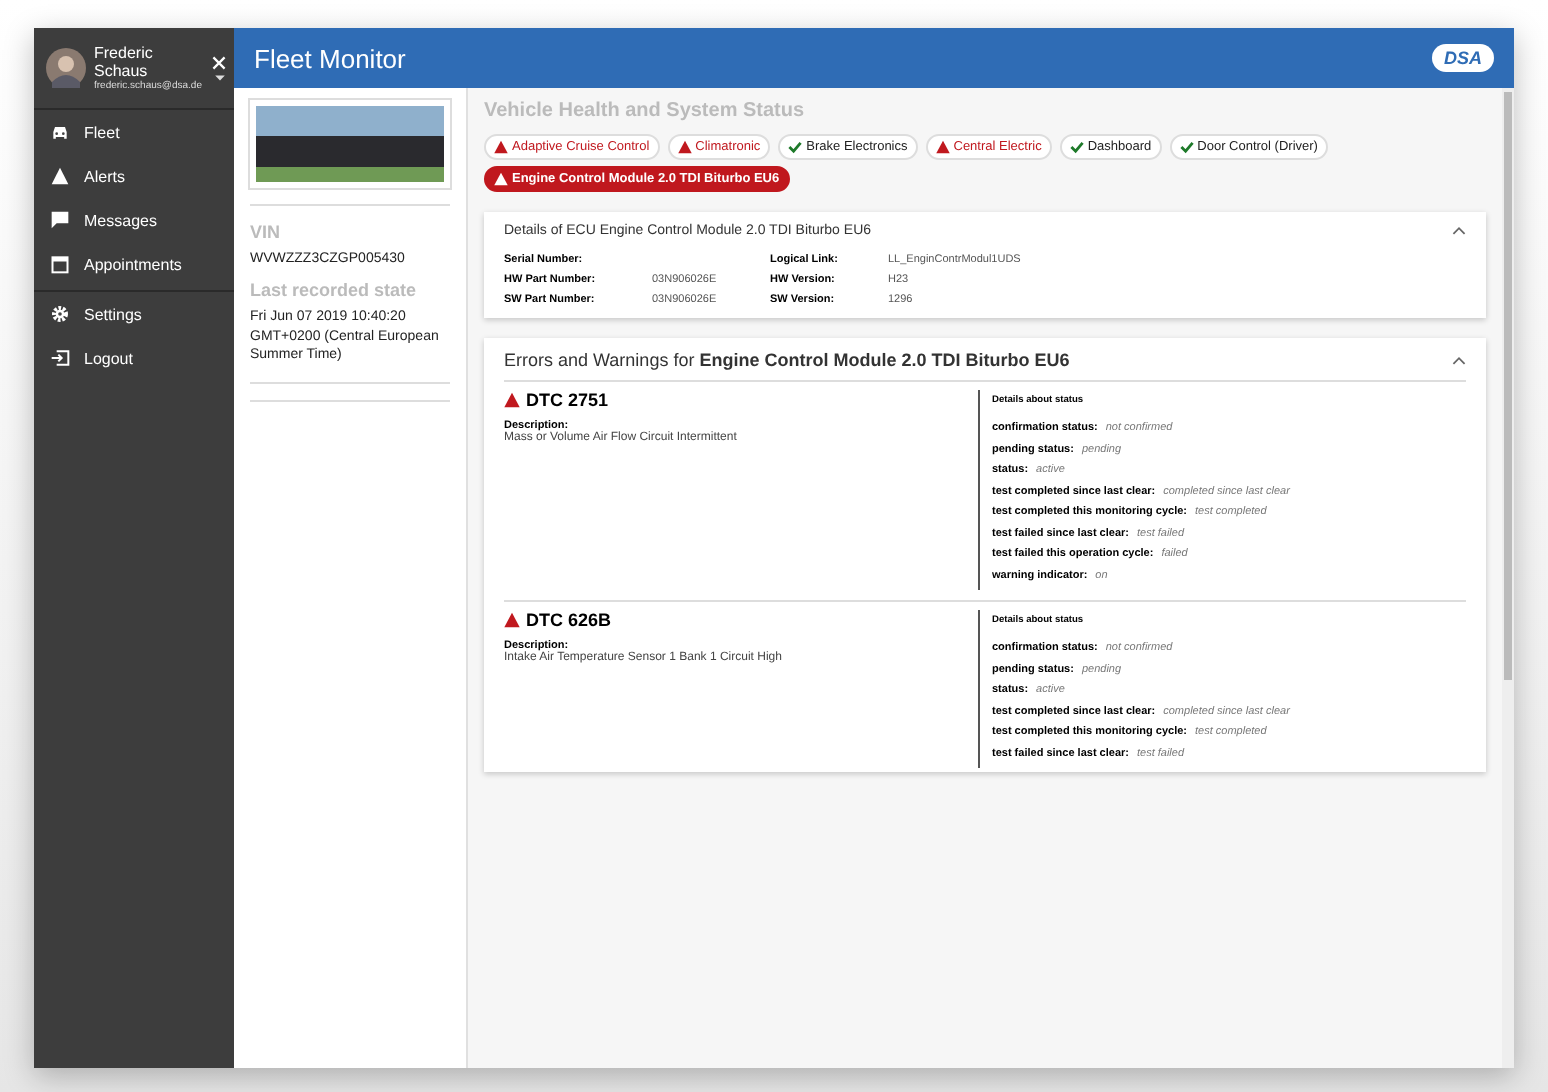  What do you see at coordinates (1462, 58) in the screenshot?
I see `logo: DSA` at bounding box center [1462, 58].